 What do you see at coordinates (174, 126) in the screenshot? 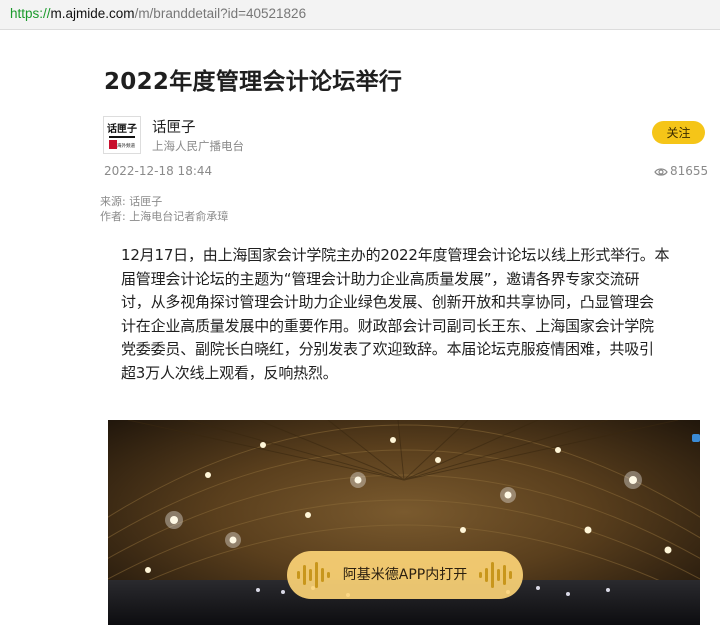
I see `author-name: 话匣子` at bounding box center [174, 126].